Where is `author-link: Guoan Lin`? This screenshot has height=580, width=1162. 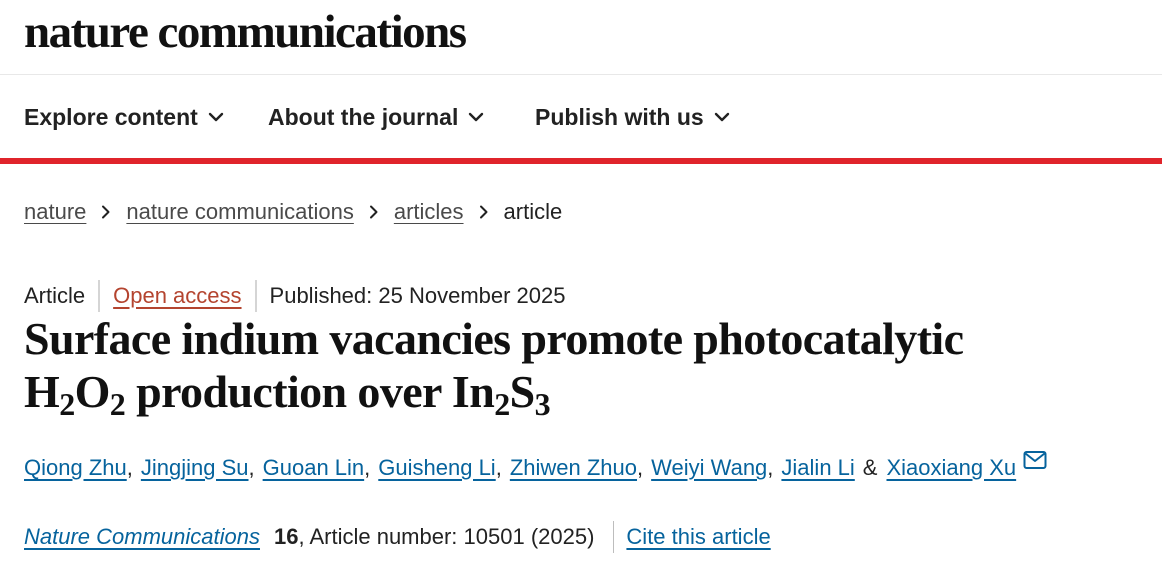
author-link: Guoan Lin is located at coordinates (314, 468).